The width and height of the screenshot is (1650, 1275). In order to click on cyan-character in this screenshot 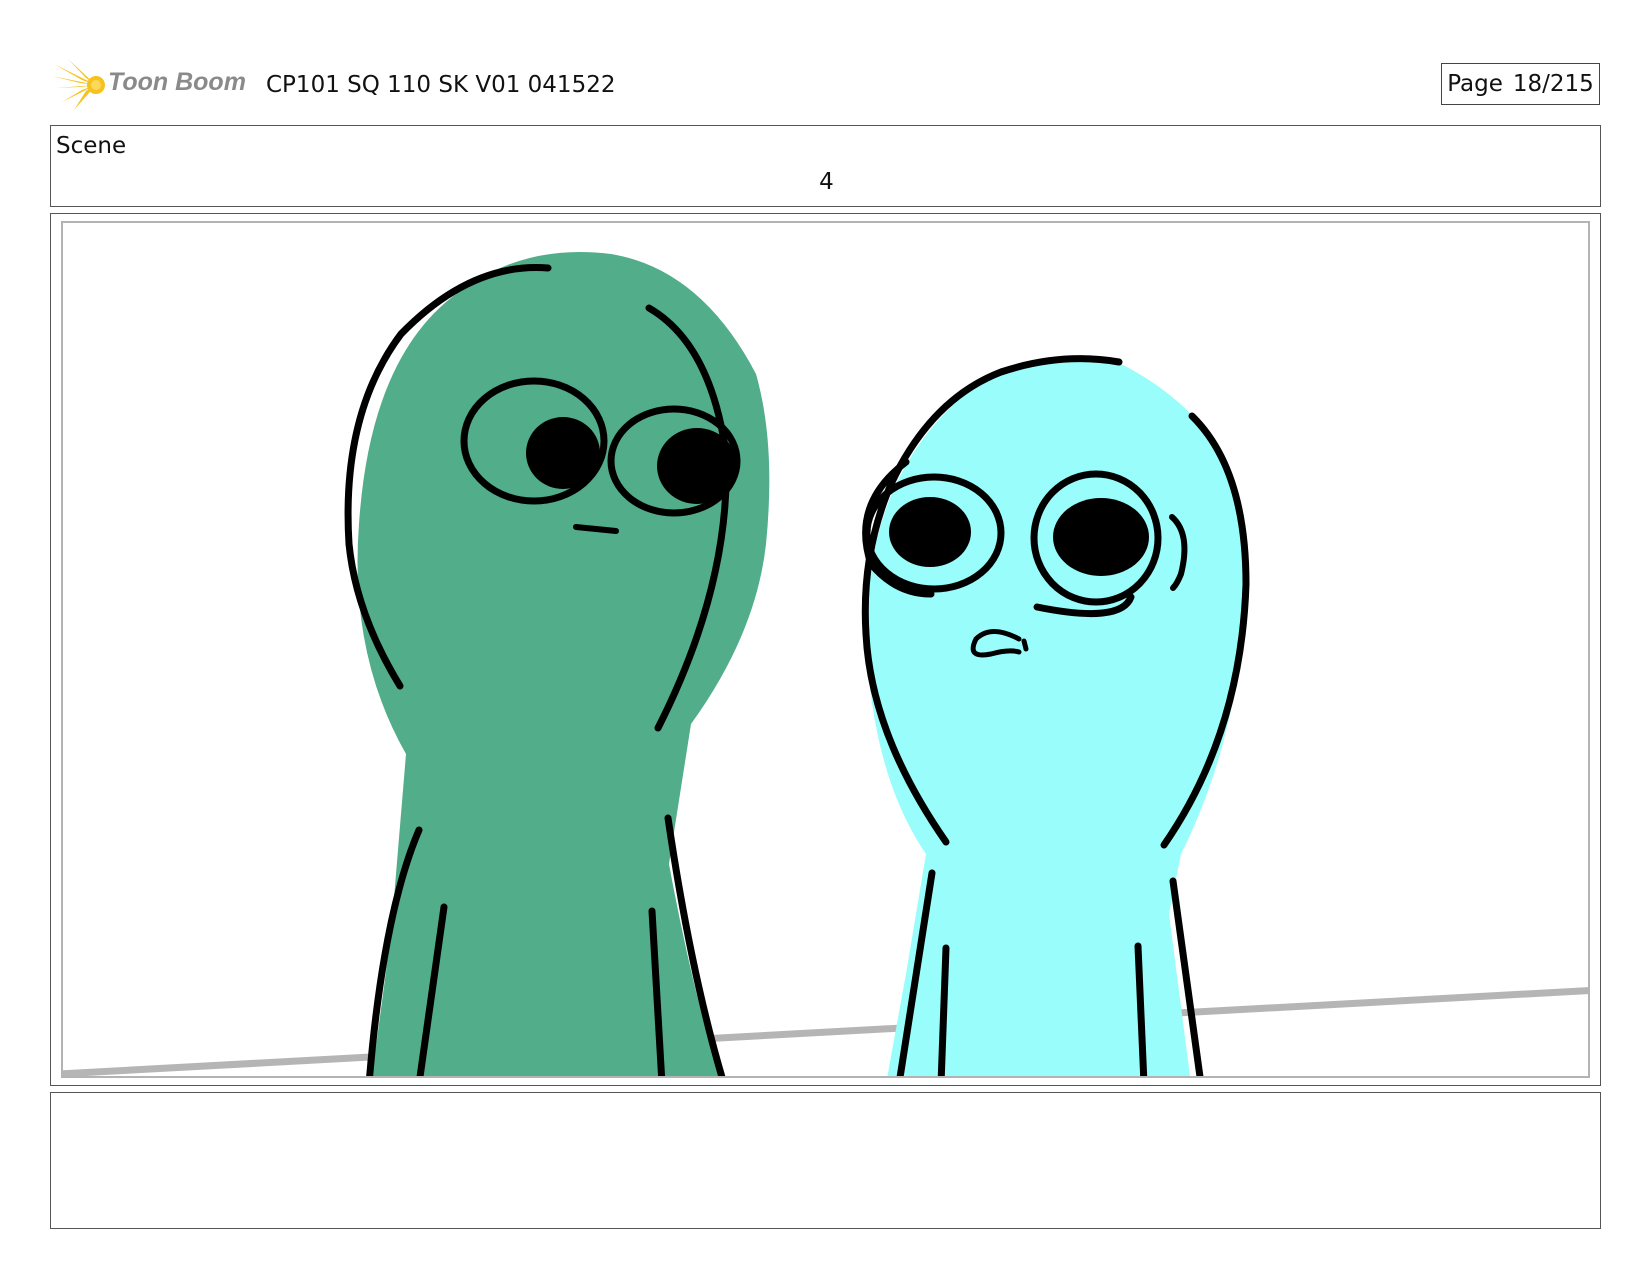, I will do `click(1055, 716)`.